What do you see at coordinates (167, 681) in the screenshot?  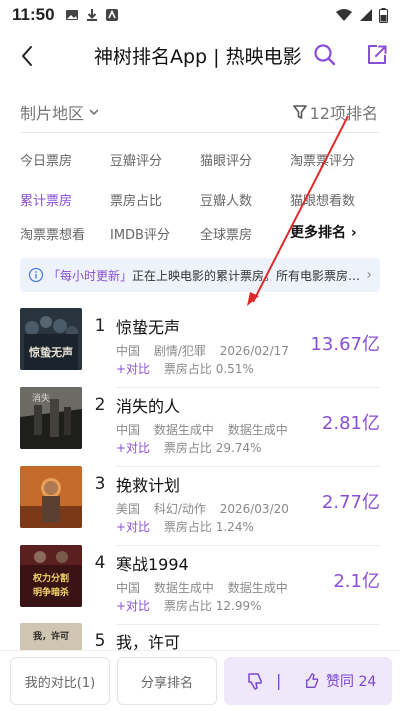 I see `share-rank-button: 分享排名` at bounding box center [167, 681].